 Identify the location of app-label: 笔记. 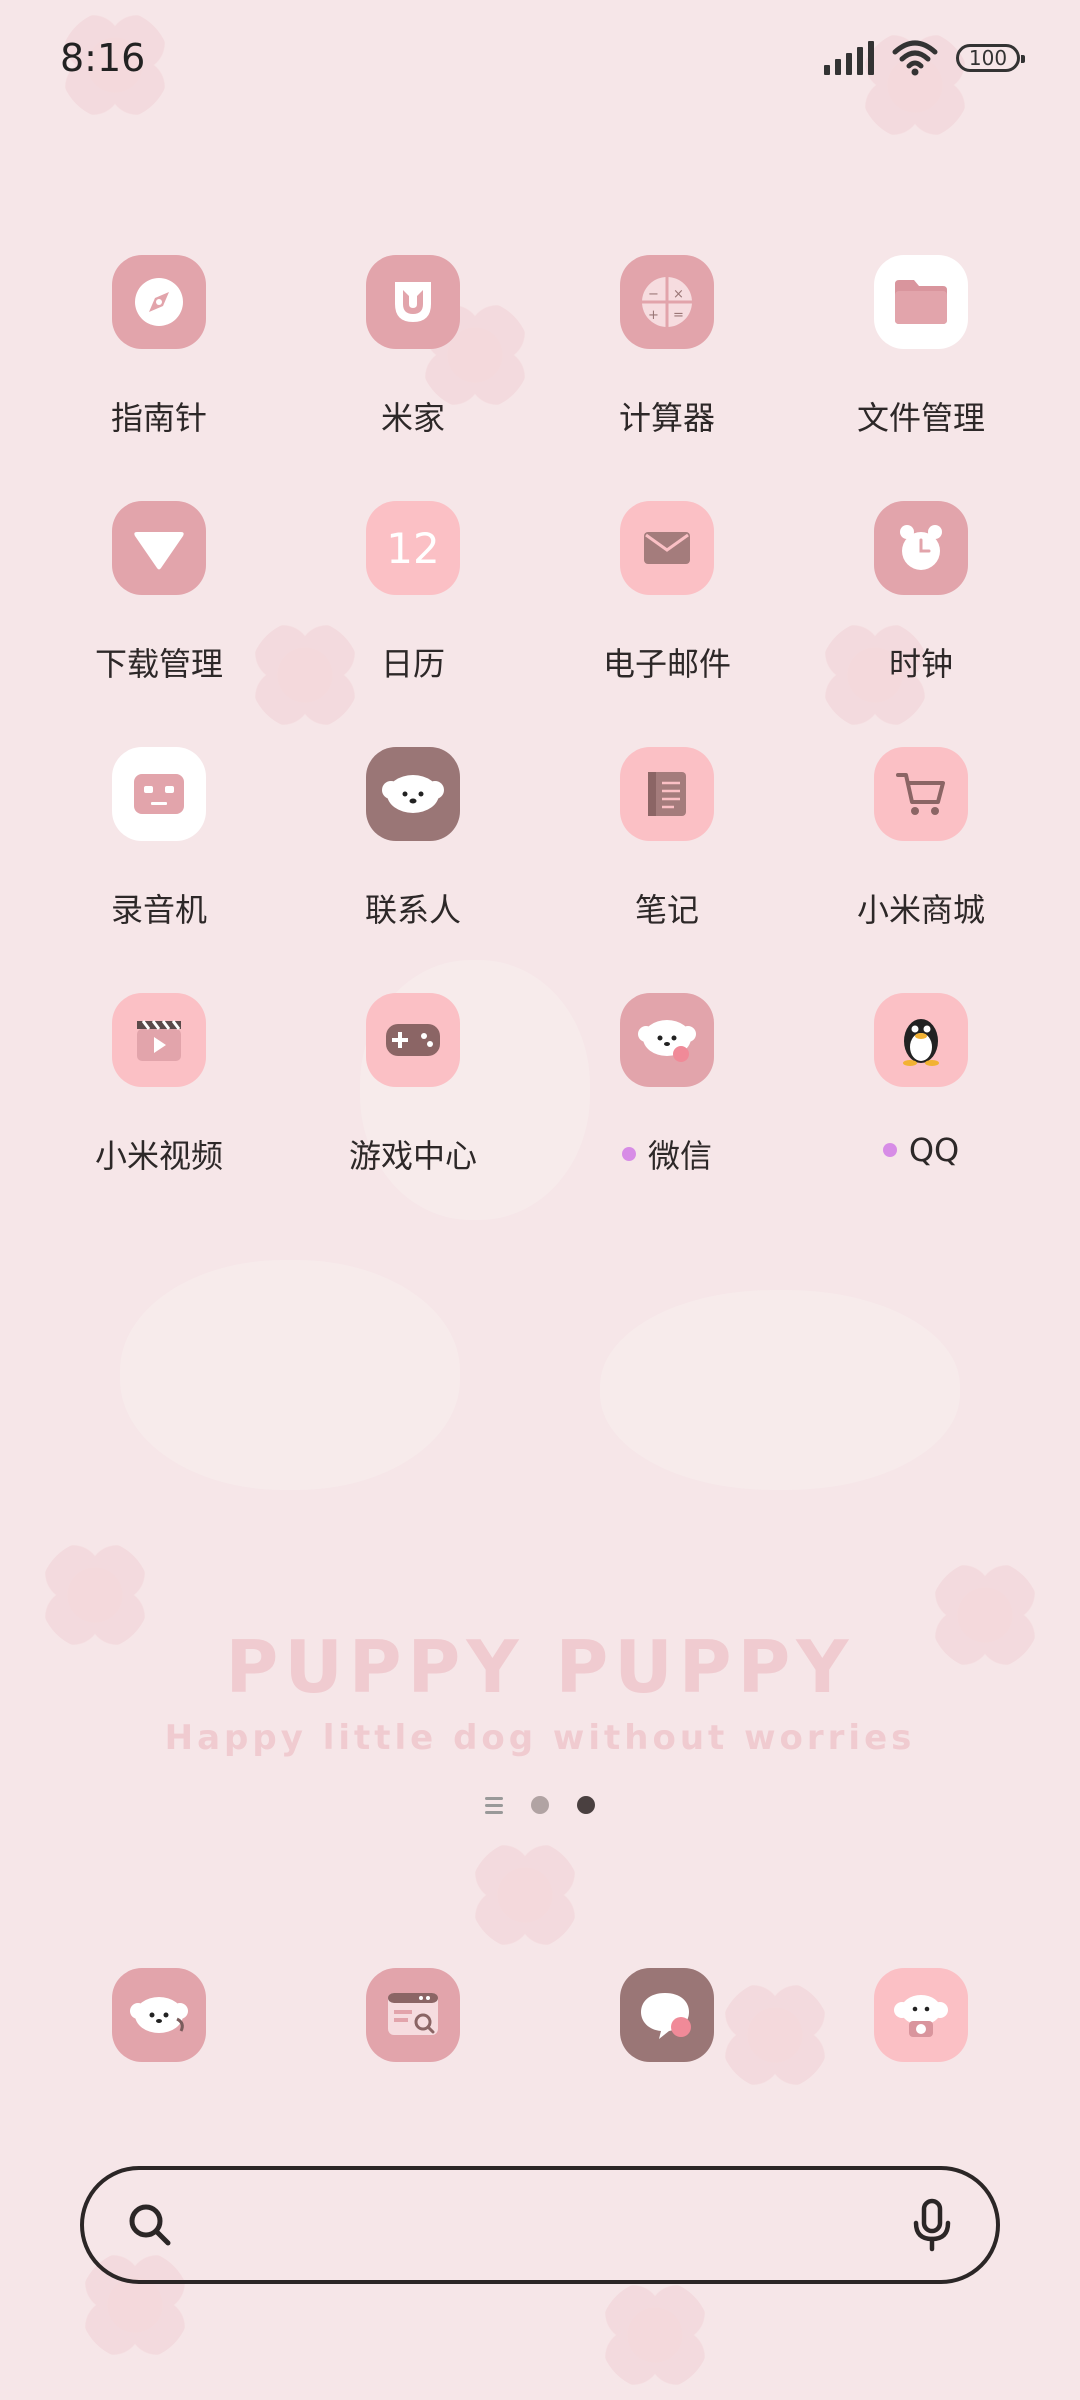
(666, 910).